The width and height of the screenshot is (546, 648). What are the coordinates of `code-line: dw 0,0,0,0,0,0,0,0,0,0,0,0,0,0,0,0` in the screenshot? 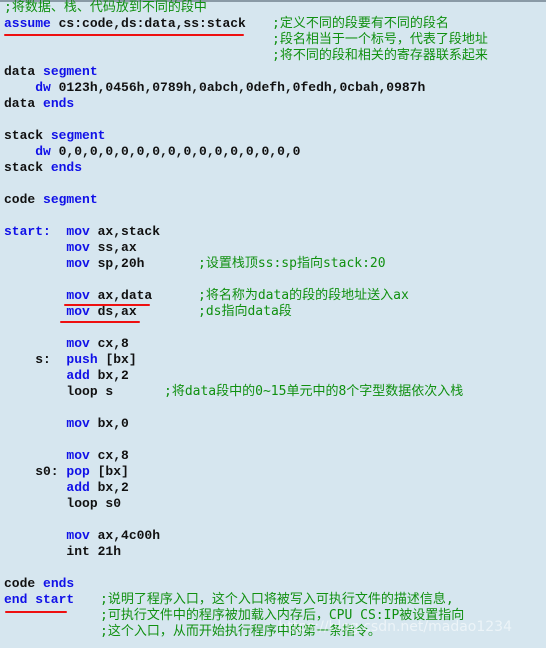 It's located at (152, 152).